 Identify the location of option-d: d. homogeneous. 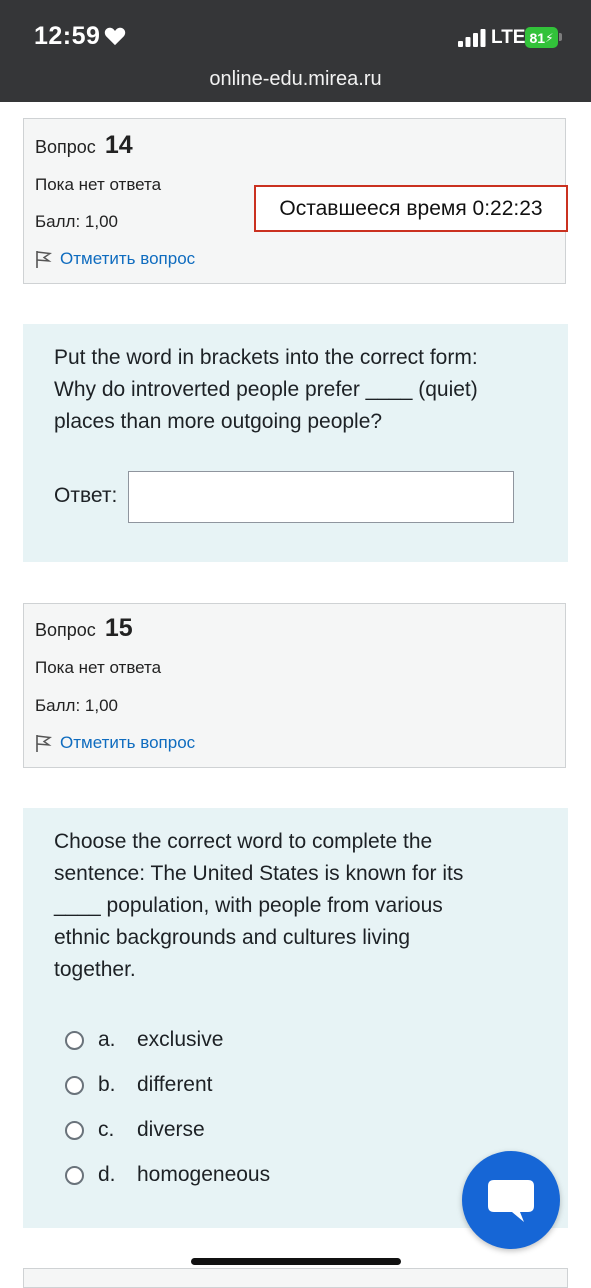
(167, 1175).